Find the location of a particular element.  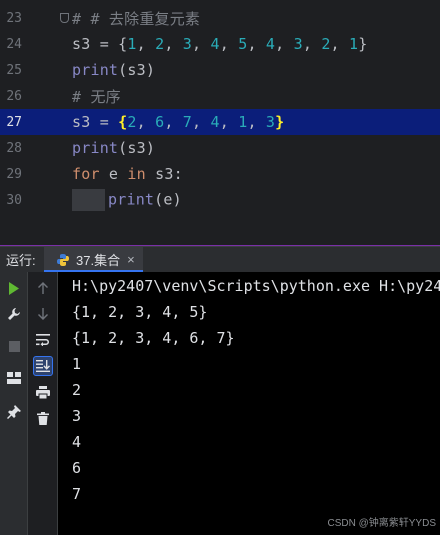

code-token: 6 is located at coordinates (160, 122).